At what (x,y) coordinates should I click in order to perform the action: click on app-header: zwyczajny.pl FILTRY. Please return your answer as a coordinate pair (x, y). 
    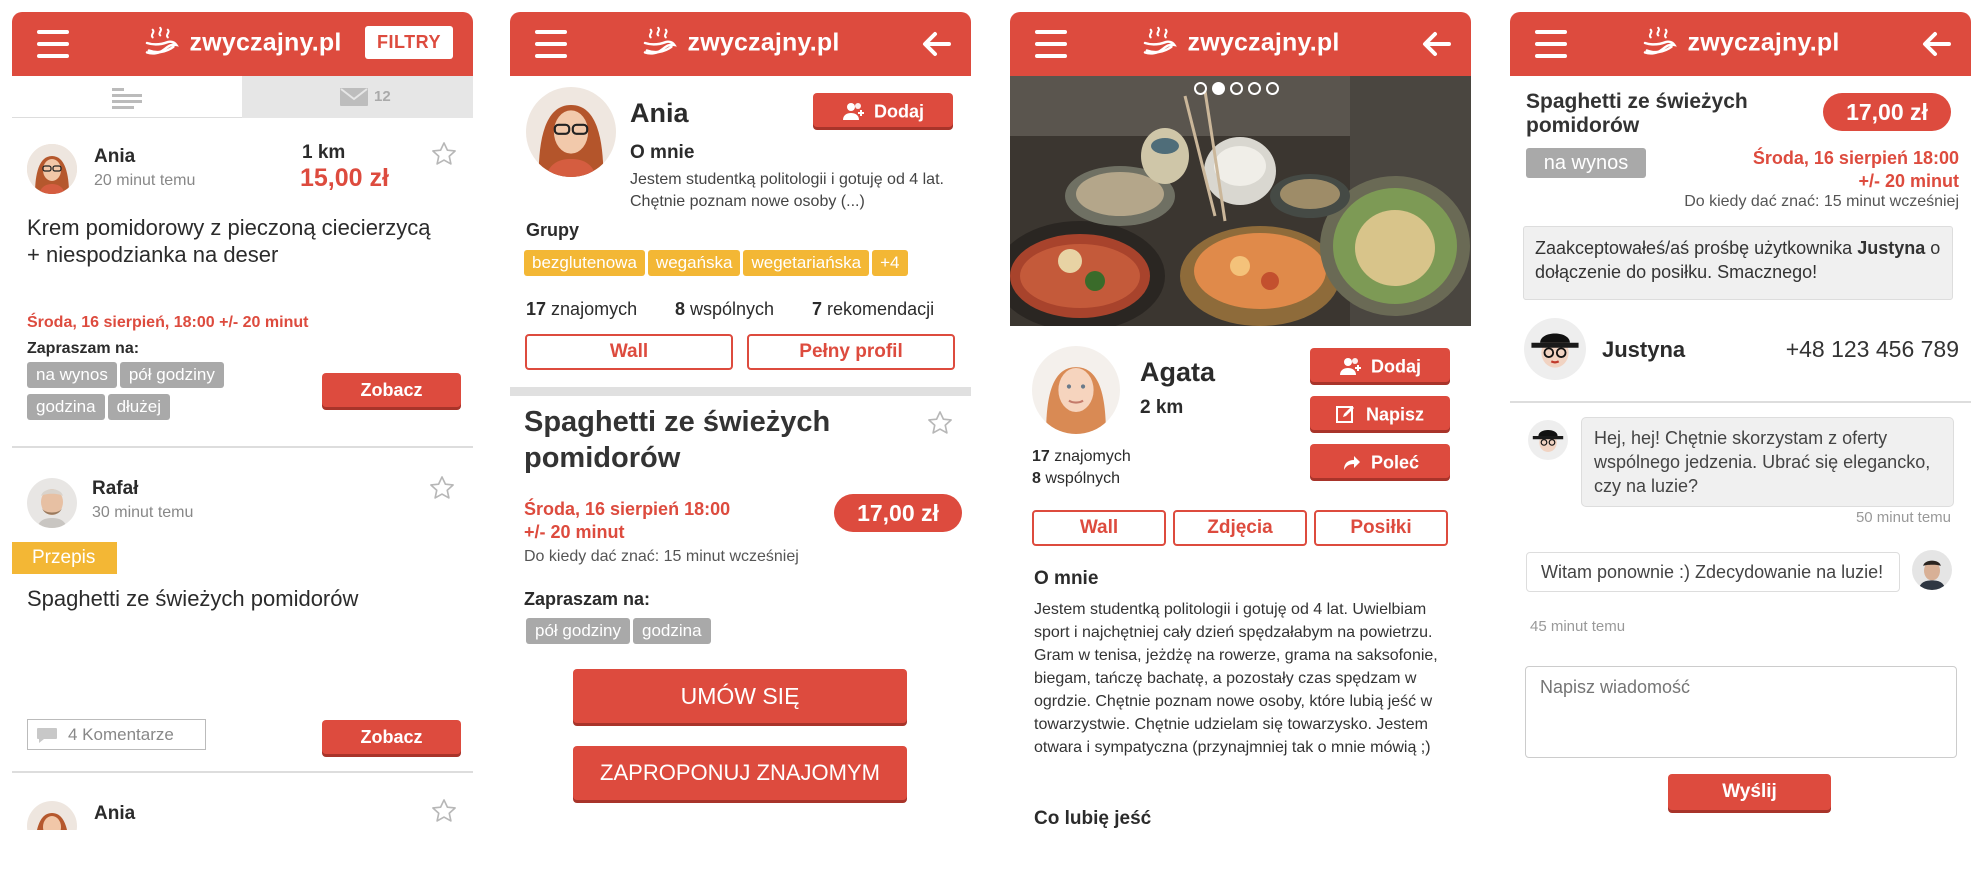
    Looking at the image, I should click on (242, 44).